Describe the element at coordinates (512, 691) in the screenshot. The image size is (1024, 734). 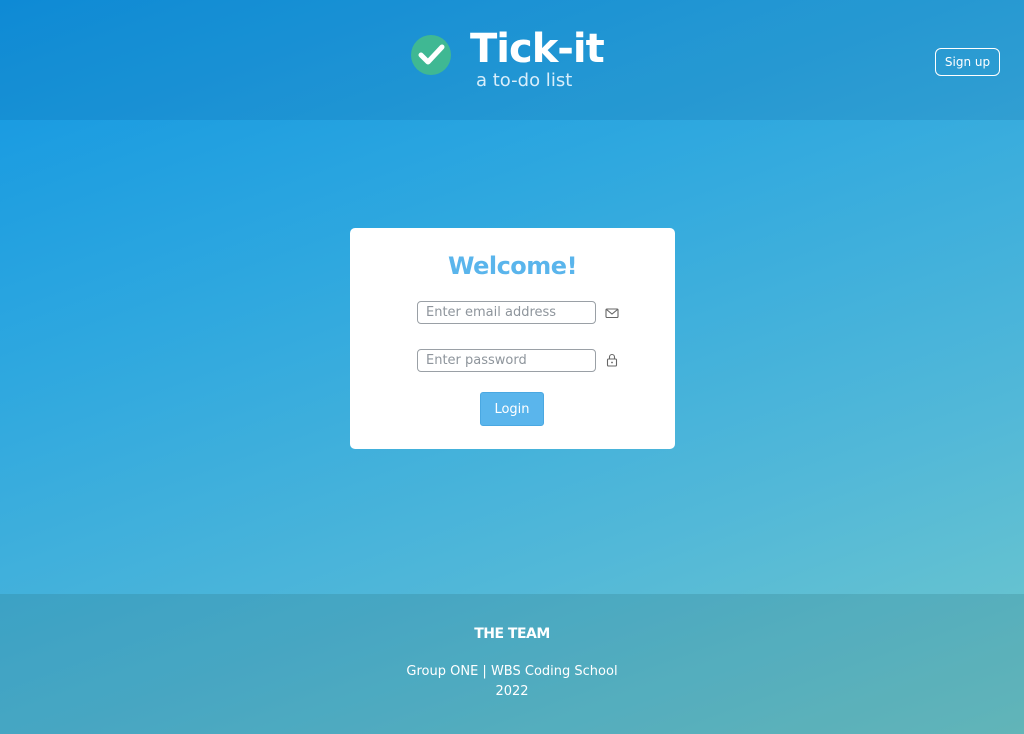
I see `footer-year: 2022` at that location.